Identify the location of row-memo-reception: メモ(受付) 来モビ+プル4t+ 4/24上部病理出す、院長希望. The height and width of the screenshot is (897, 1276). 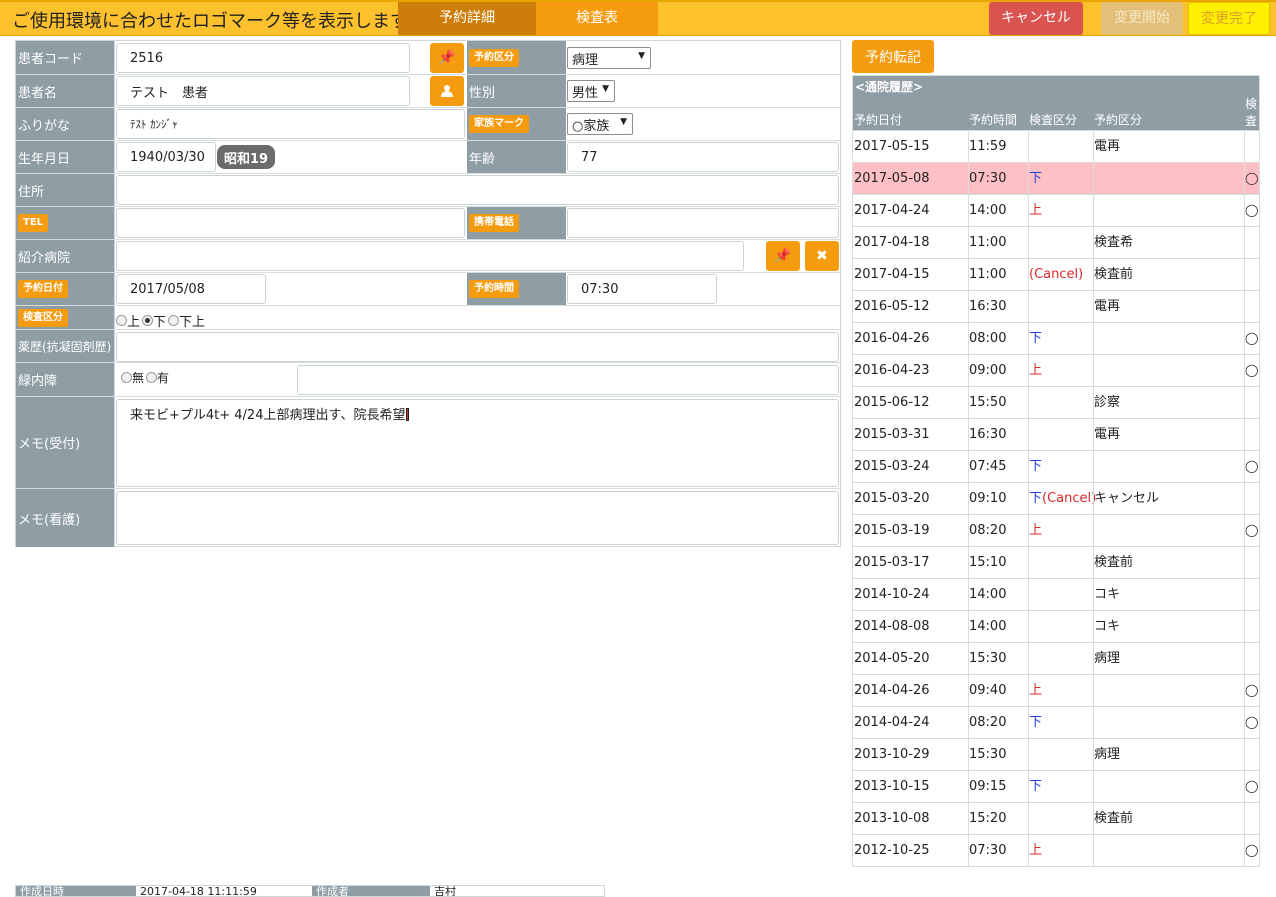
(428, 443).